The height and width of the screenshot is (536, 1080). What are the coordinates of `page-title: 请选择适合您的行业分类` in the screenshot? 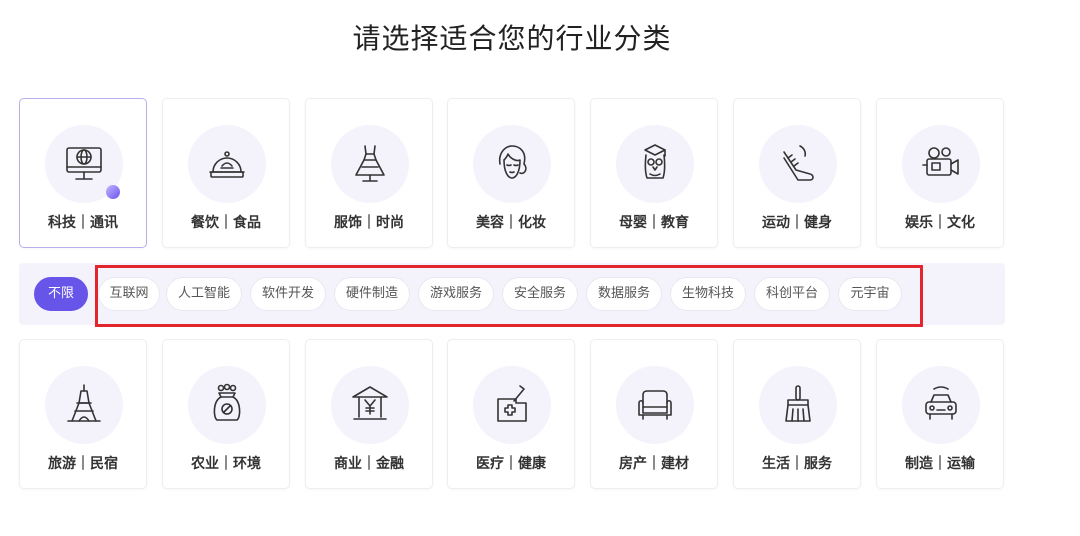 It's located at (512, 38).